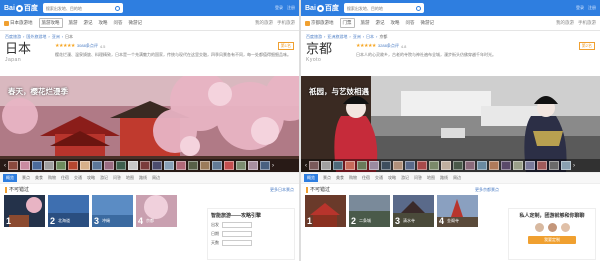 The height and width of the screenshot is (261, 600). What do you see at coordinates (565, 23) in the screenshot?
I see `my-travel-link: 我的旅游` at bounding box center [565, 23].